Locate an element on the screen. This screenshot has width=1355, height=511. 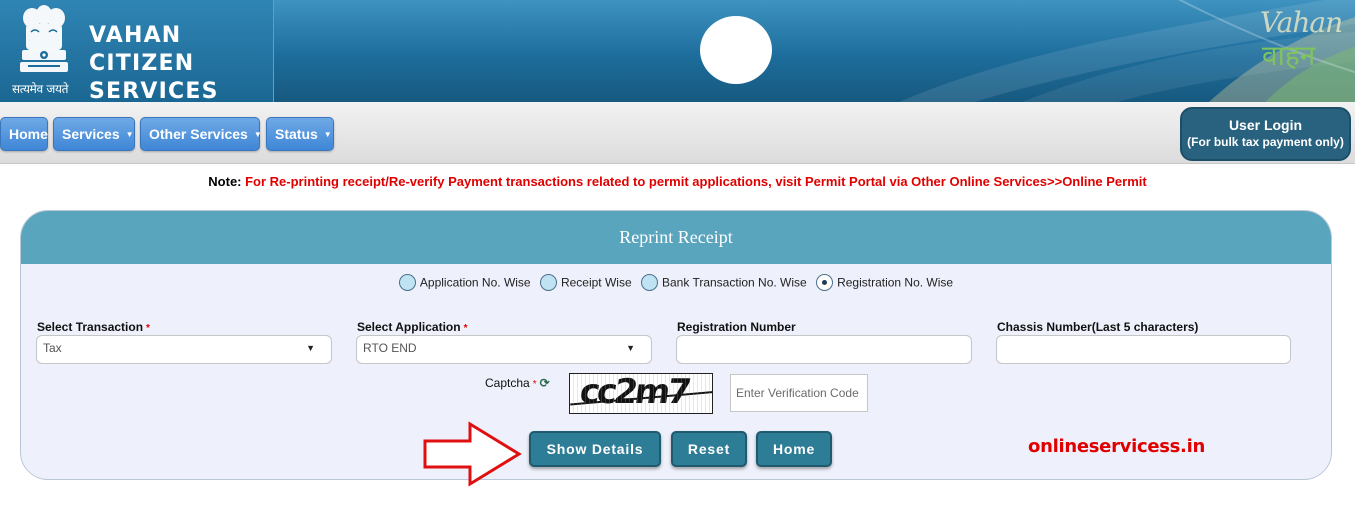
nav-services-button: Services ▼ is located at coordinates (94, 134).